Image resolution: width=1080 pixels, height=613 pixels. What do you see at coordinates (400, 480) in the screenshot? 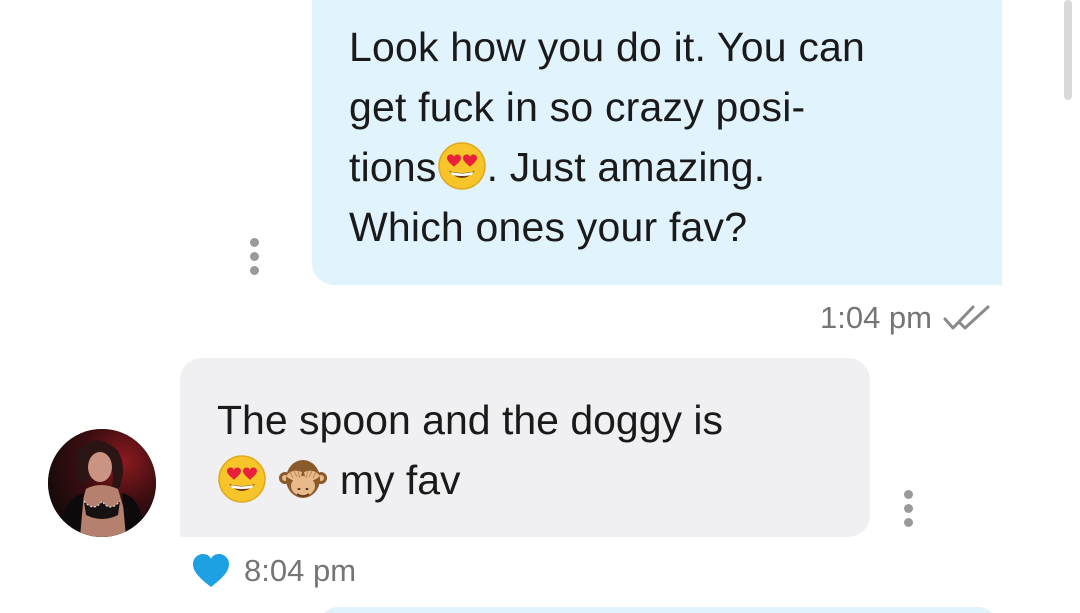
I see `incoming-message-line2: my fav` at bounding box center [400, 480].